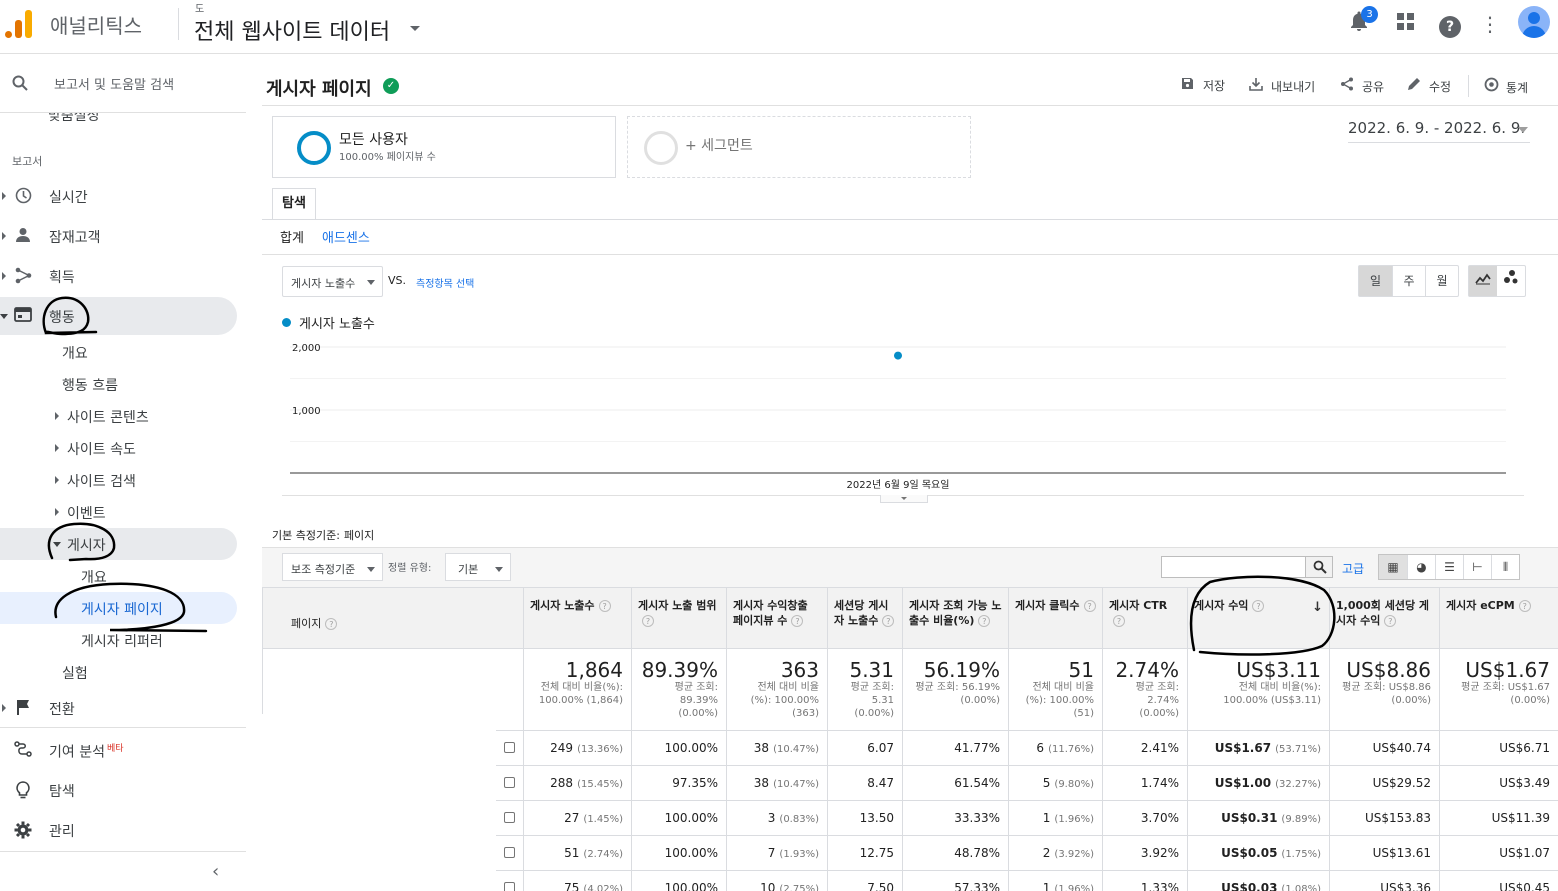 The height and width of the screenshot is (891, 1558). Describe the element at coordinates (1375, 281) in the screenshot. I see `period-day-button: 일` at that location.